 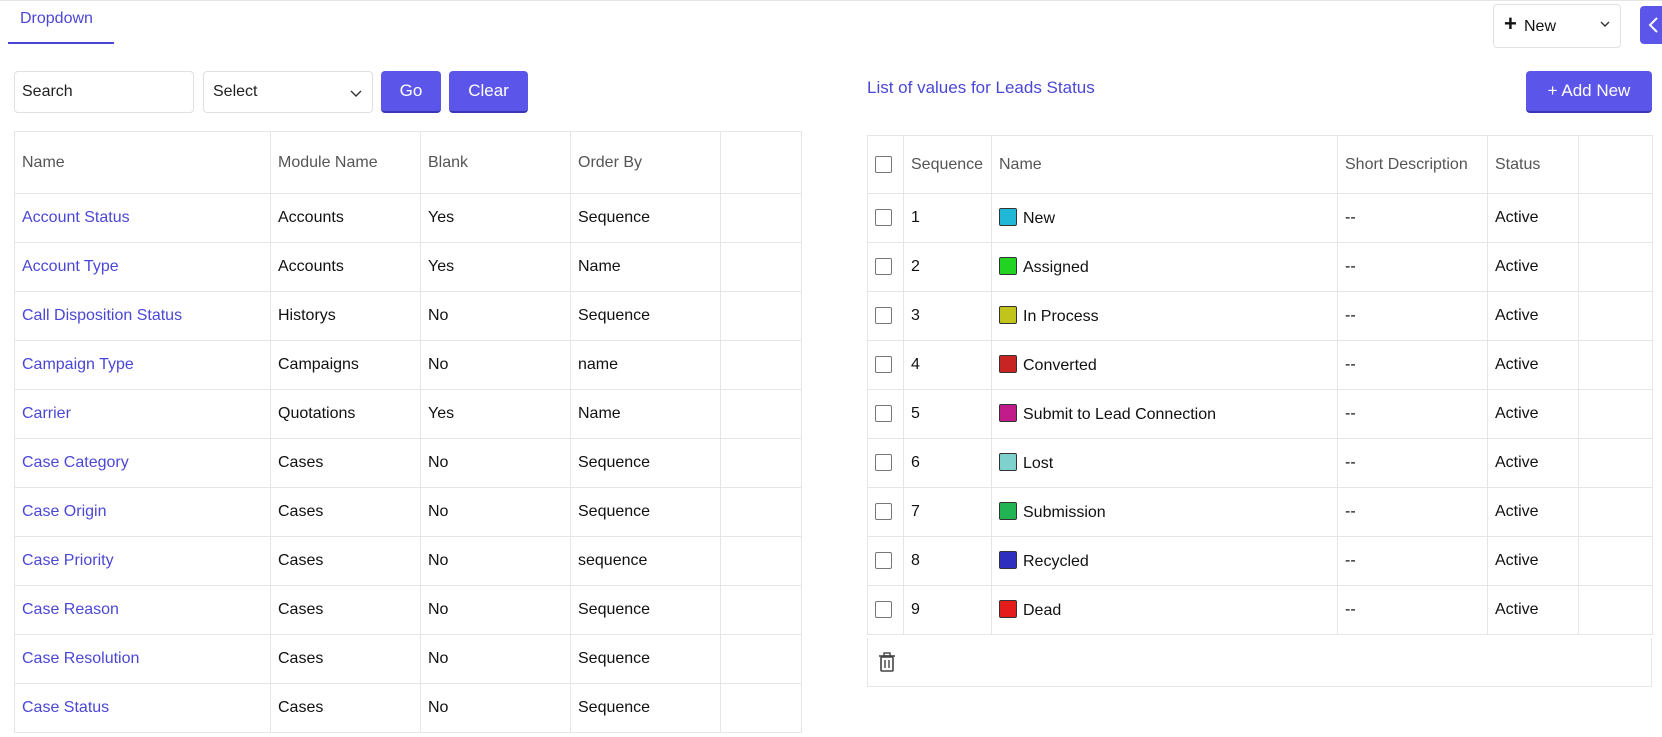 I want to click on row-checkbox-cell, so click(x=885, y=218).